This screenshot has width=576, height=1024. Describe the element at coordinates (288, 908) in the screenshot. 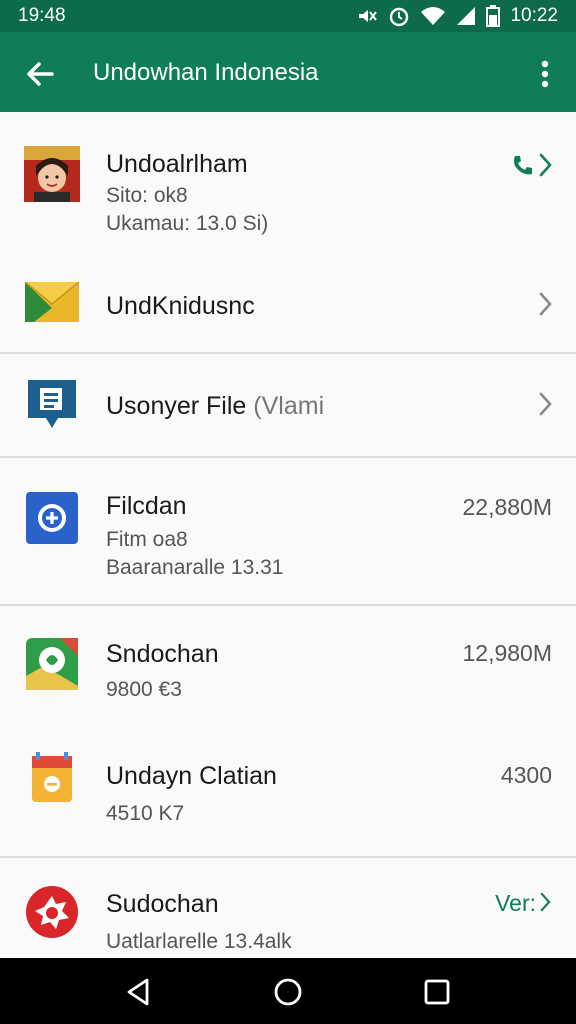

I see `list-item: Sudochan Uatlarlarelle 13.4alk Ver:` at that location.